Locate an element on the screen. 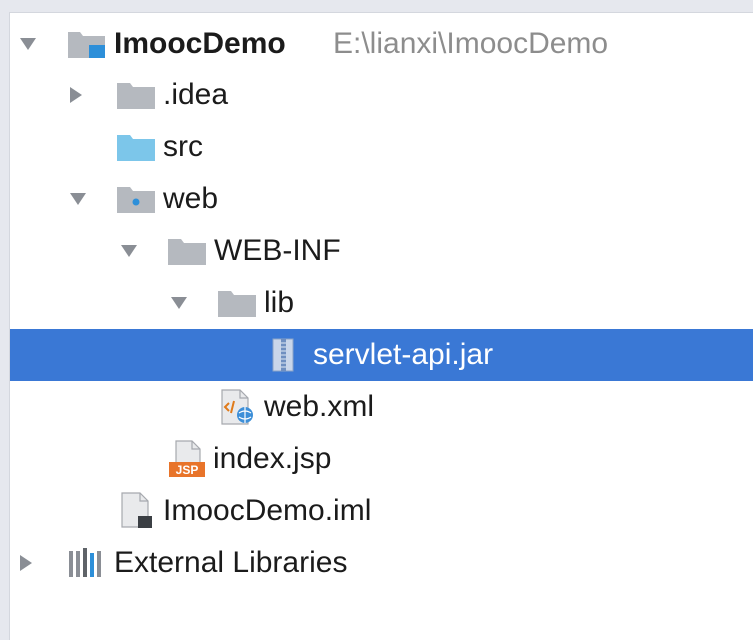  xml-file-icon is located at coordinates (237, 407).